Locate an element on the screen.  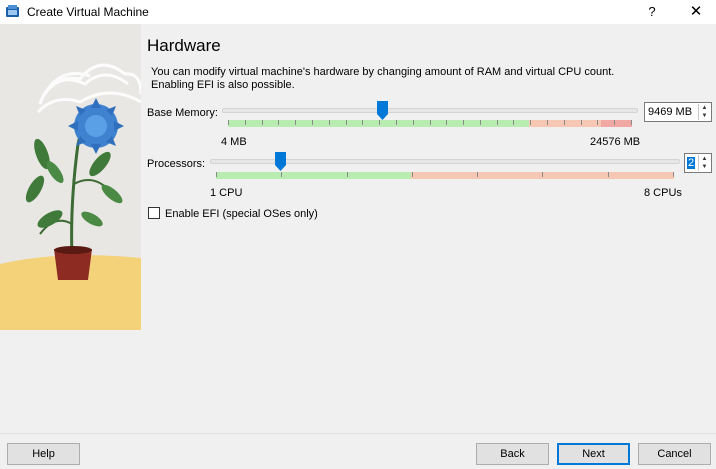
base-memory-spin-arrows: ▲ ▼ is located at coordinates (704, 112).